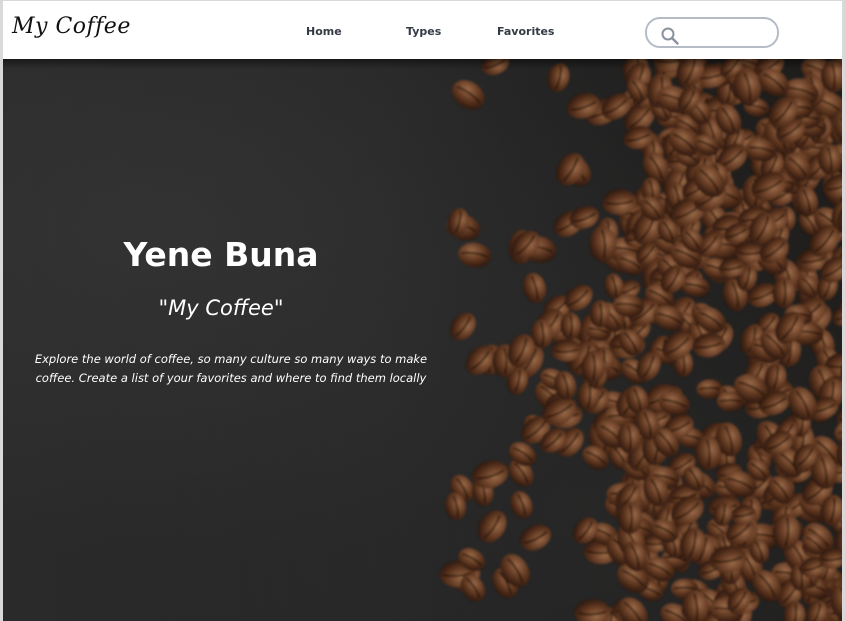  I want to click on search-input, so click(730, 33).